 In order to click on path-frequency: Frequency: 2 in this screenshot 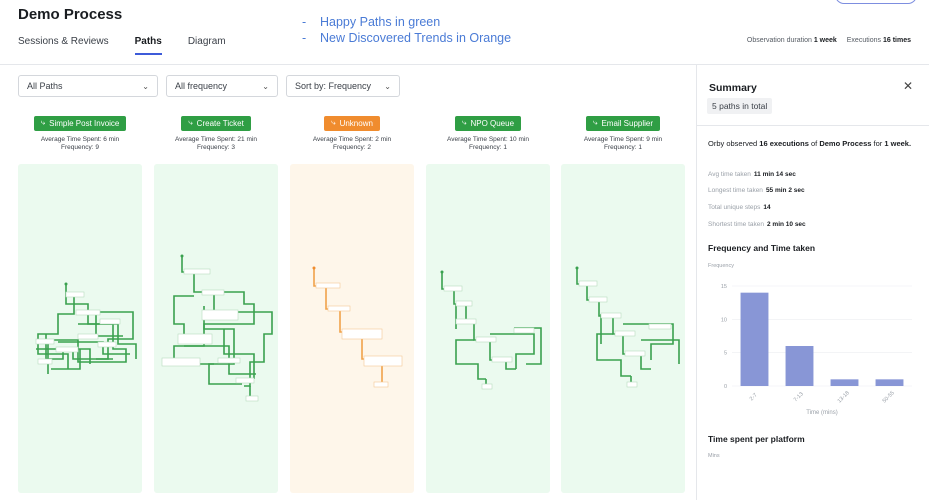, I will do `click(352, 147)`.